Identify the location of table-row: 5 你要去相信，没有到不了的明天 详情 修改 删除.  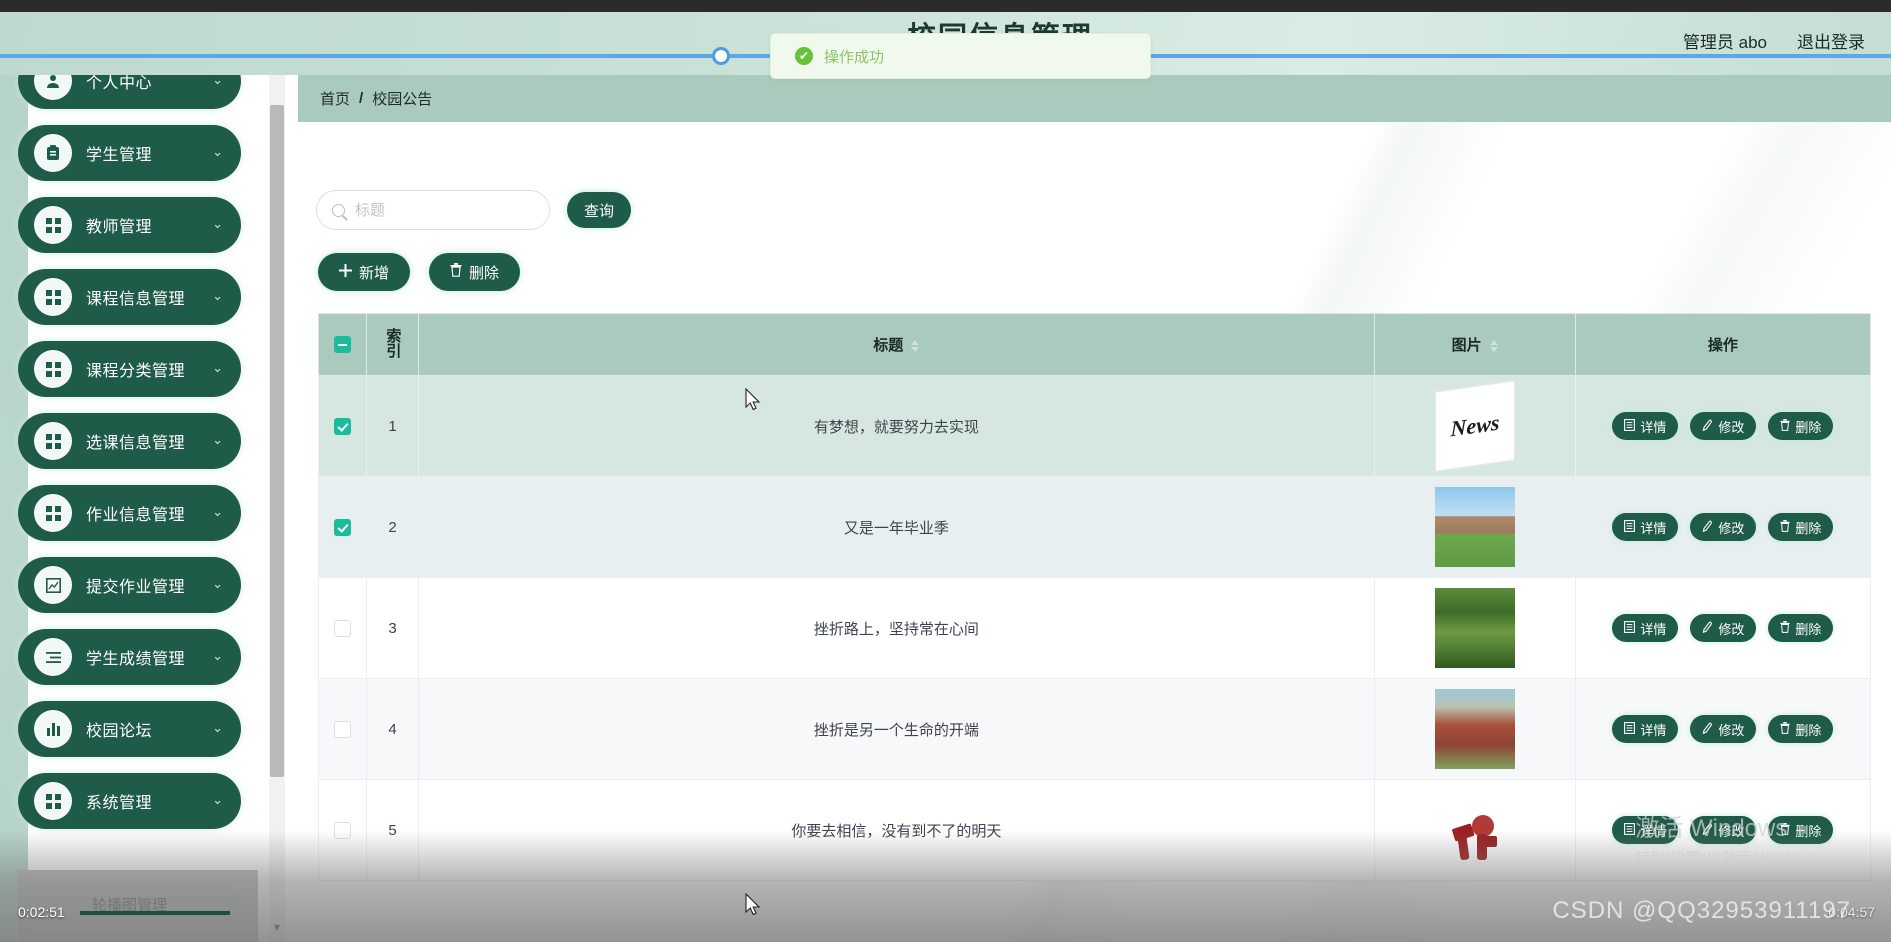
(1094, 830).